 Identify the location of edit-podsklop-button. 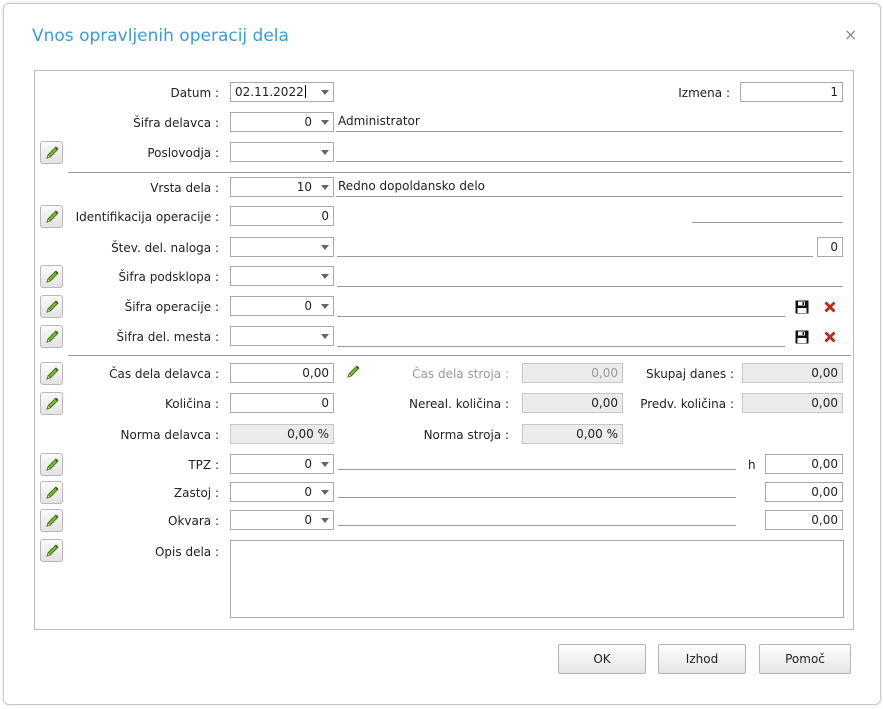
(51, 276).